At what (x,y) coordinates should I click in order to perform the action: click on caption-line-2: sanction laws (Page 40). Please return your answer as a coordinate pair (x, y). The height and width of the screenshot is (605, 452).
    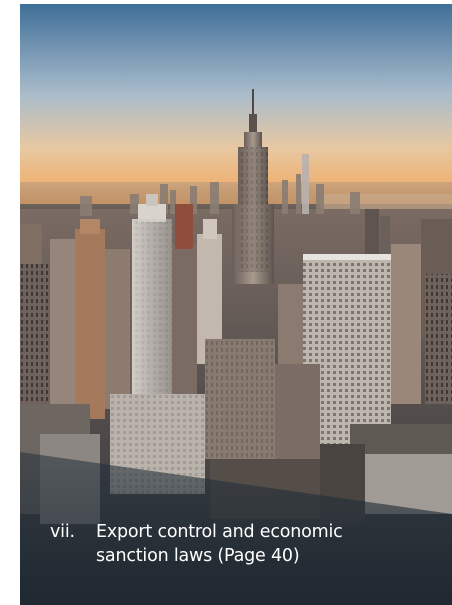
    Looking at the image, I should click on (198, 556).